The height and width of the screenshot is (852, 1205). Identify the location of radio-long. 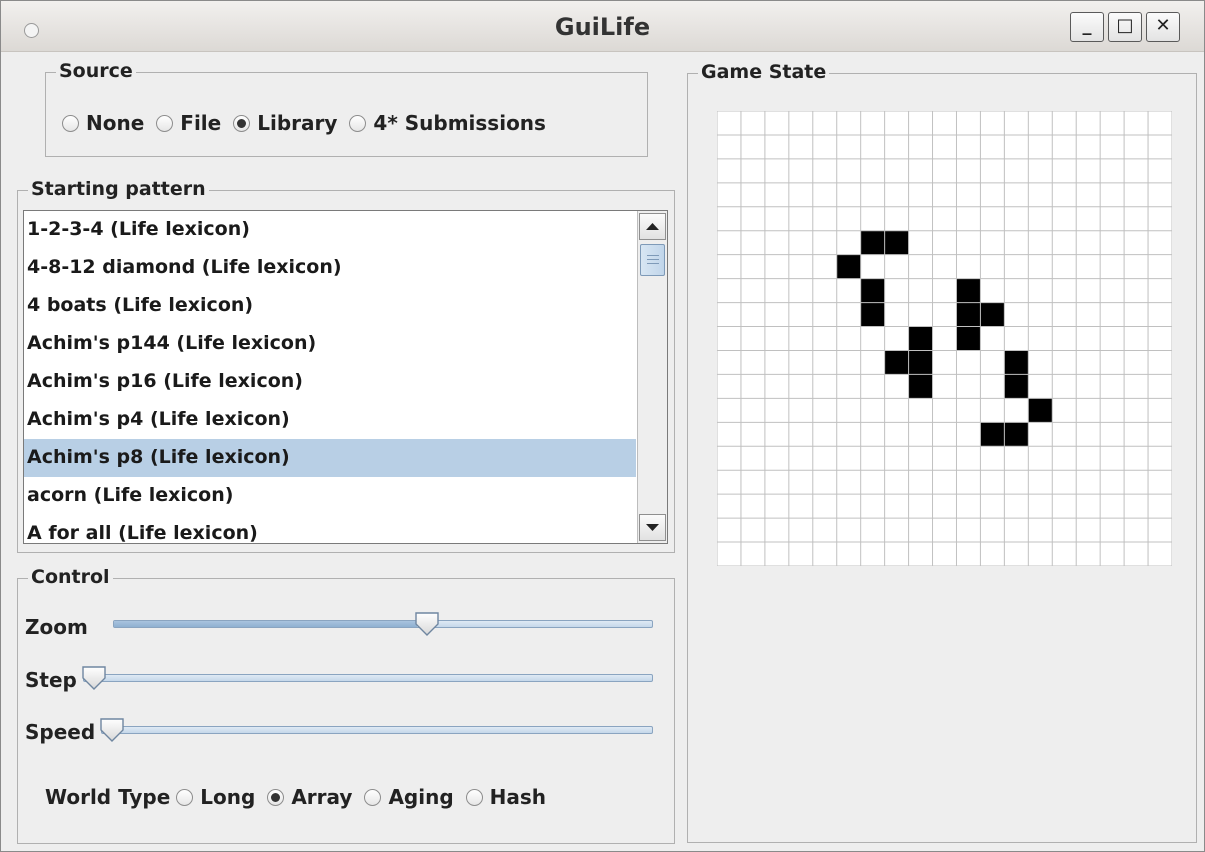
(185, 797).